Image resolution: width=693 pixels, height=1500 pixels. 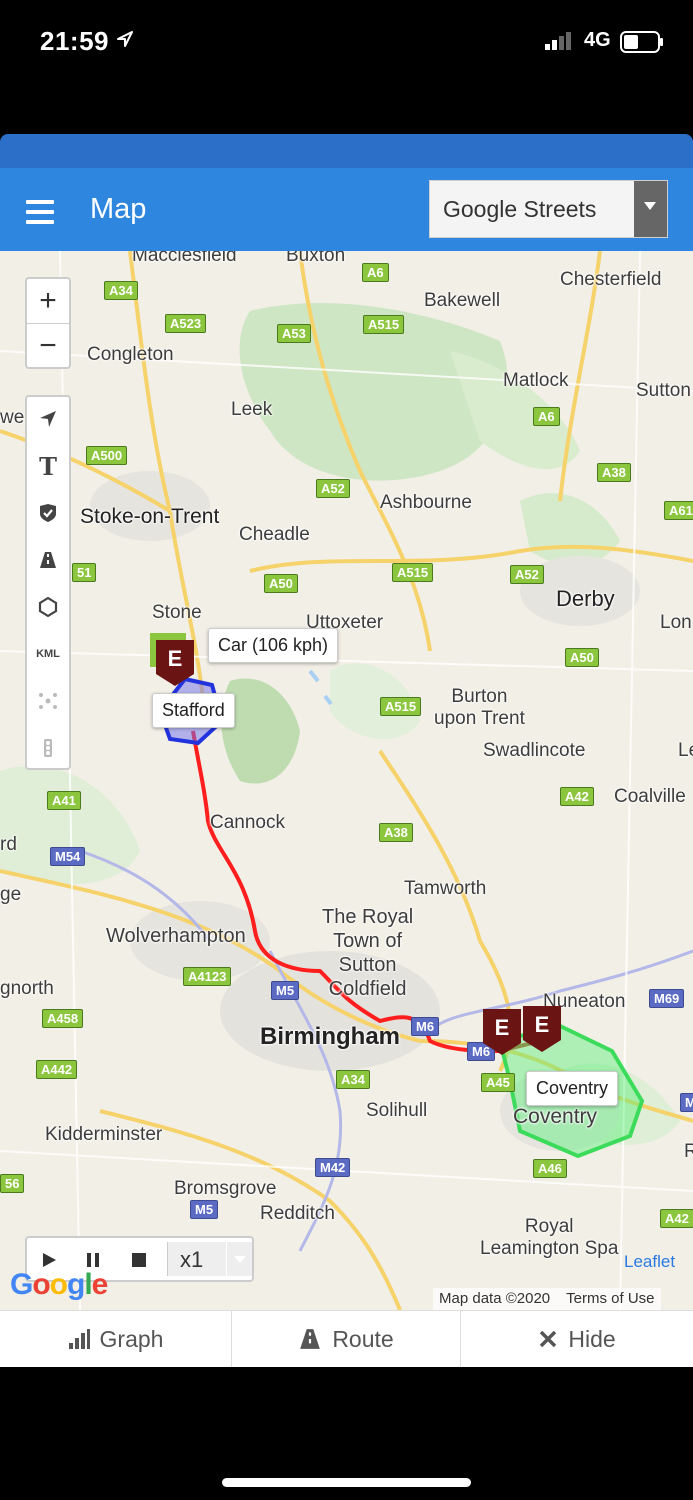 I want to click on traffic-light-icon, so click(x=48, y=748).